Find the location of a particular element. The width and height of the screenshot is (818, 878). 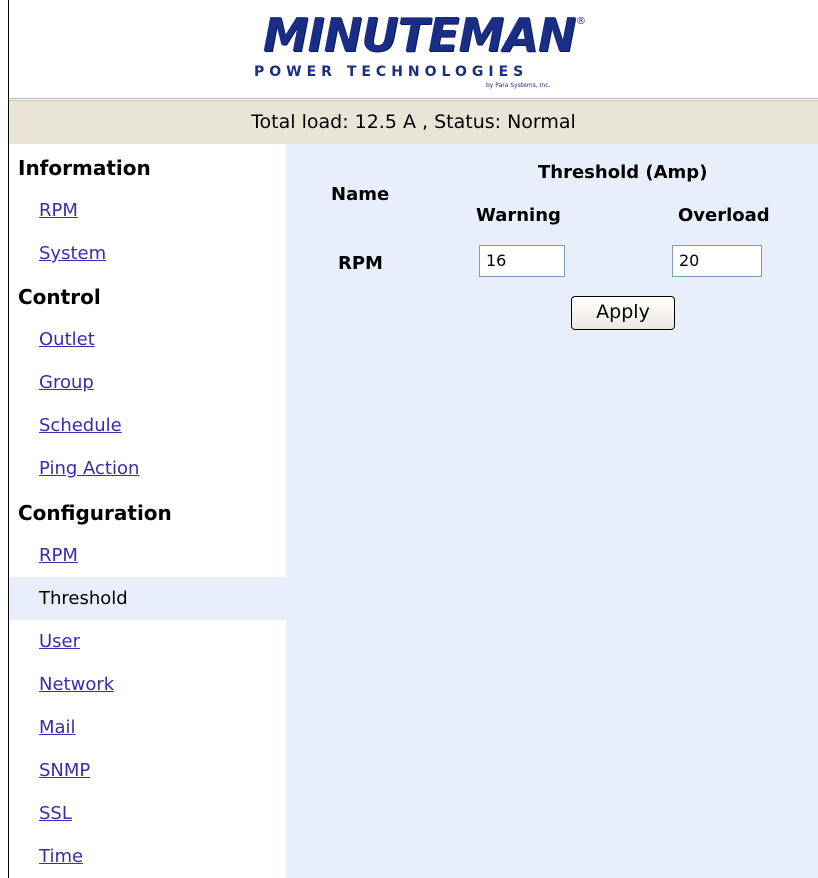

status-bar: Total load: 12.5 A , Status: Normal is located at coordinates (413, 122).